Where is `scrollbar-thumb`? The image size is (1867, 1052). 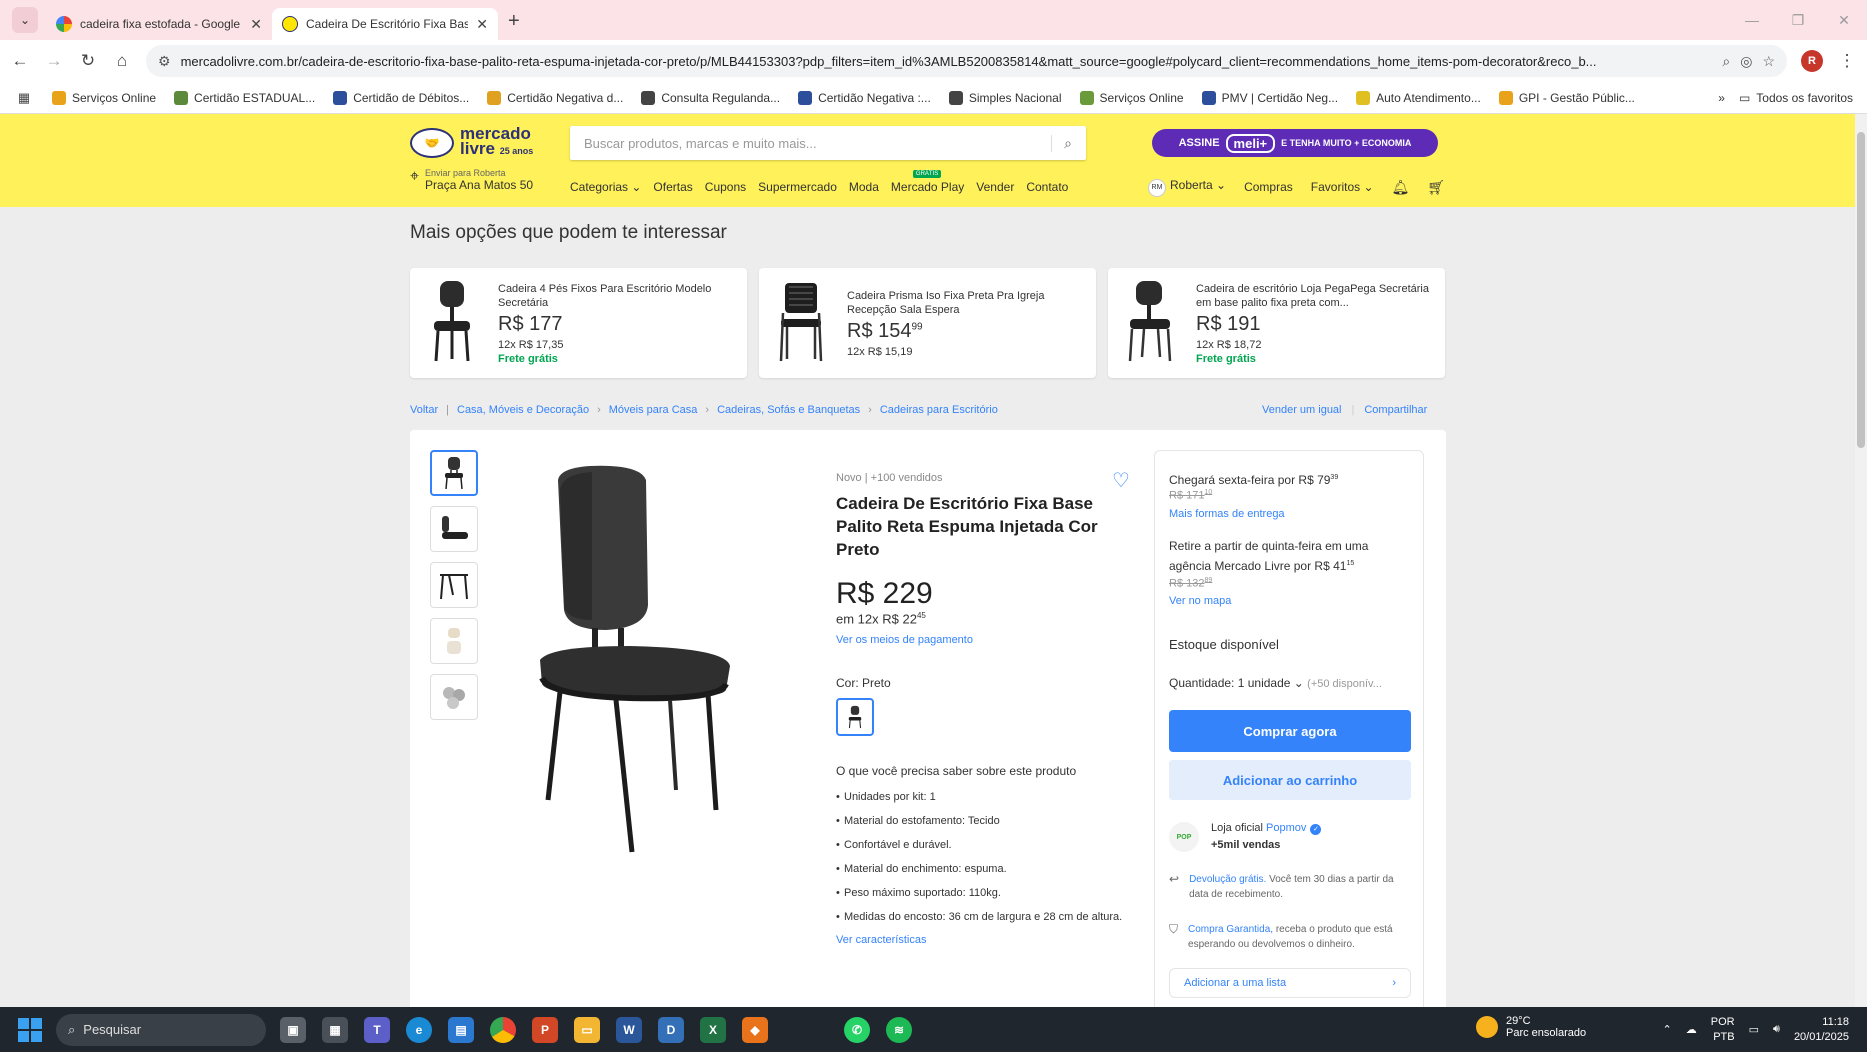
scrollbar-thumb is located at coordinates (1861, 290).